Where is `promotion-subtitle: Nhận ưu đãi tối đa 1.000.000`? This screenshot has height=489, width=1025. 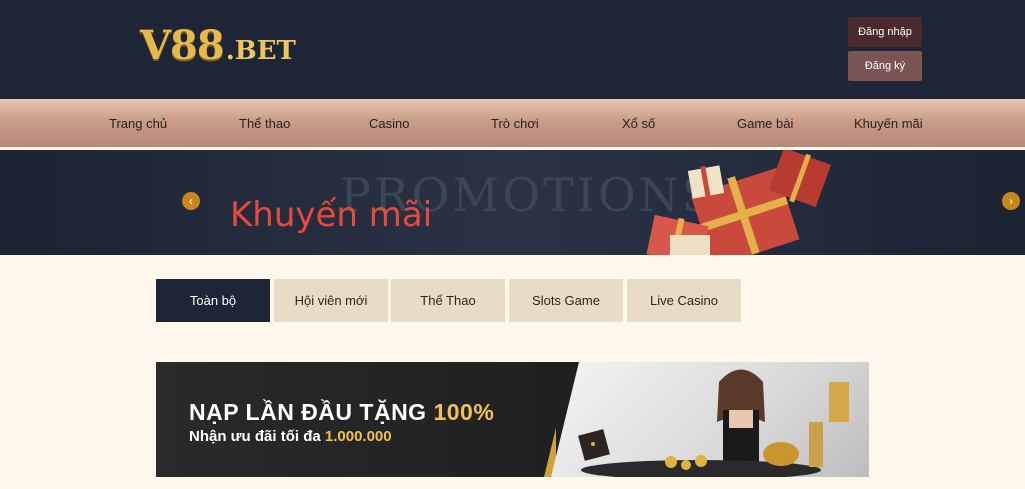
promotion-subtitle: Nhận ưu đãi tối đa 1.000.000 is located at coordinates (290, 436).